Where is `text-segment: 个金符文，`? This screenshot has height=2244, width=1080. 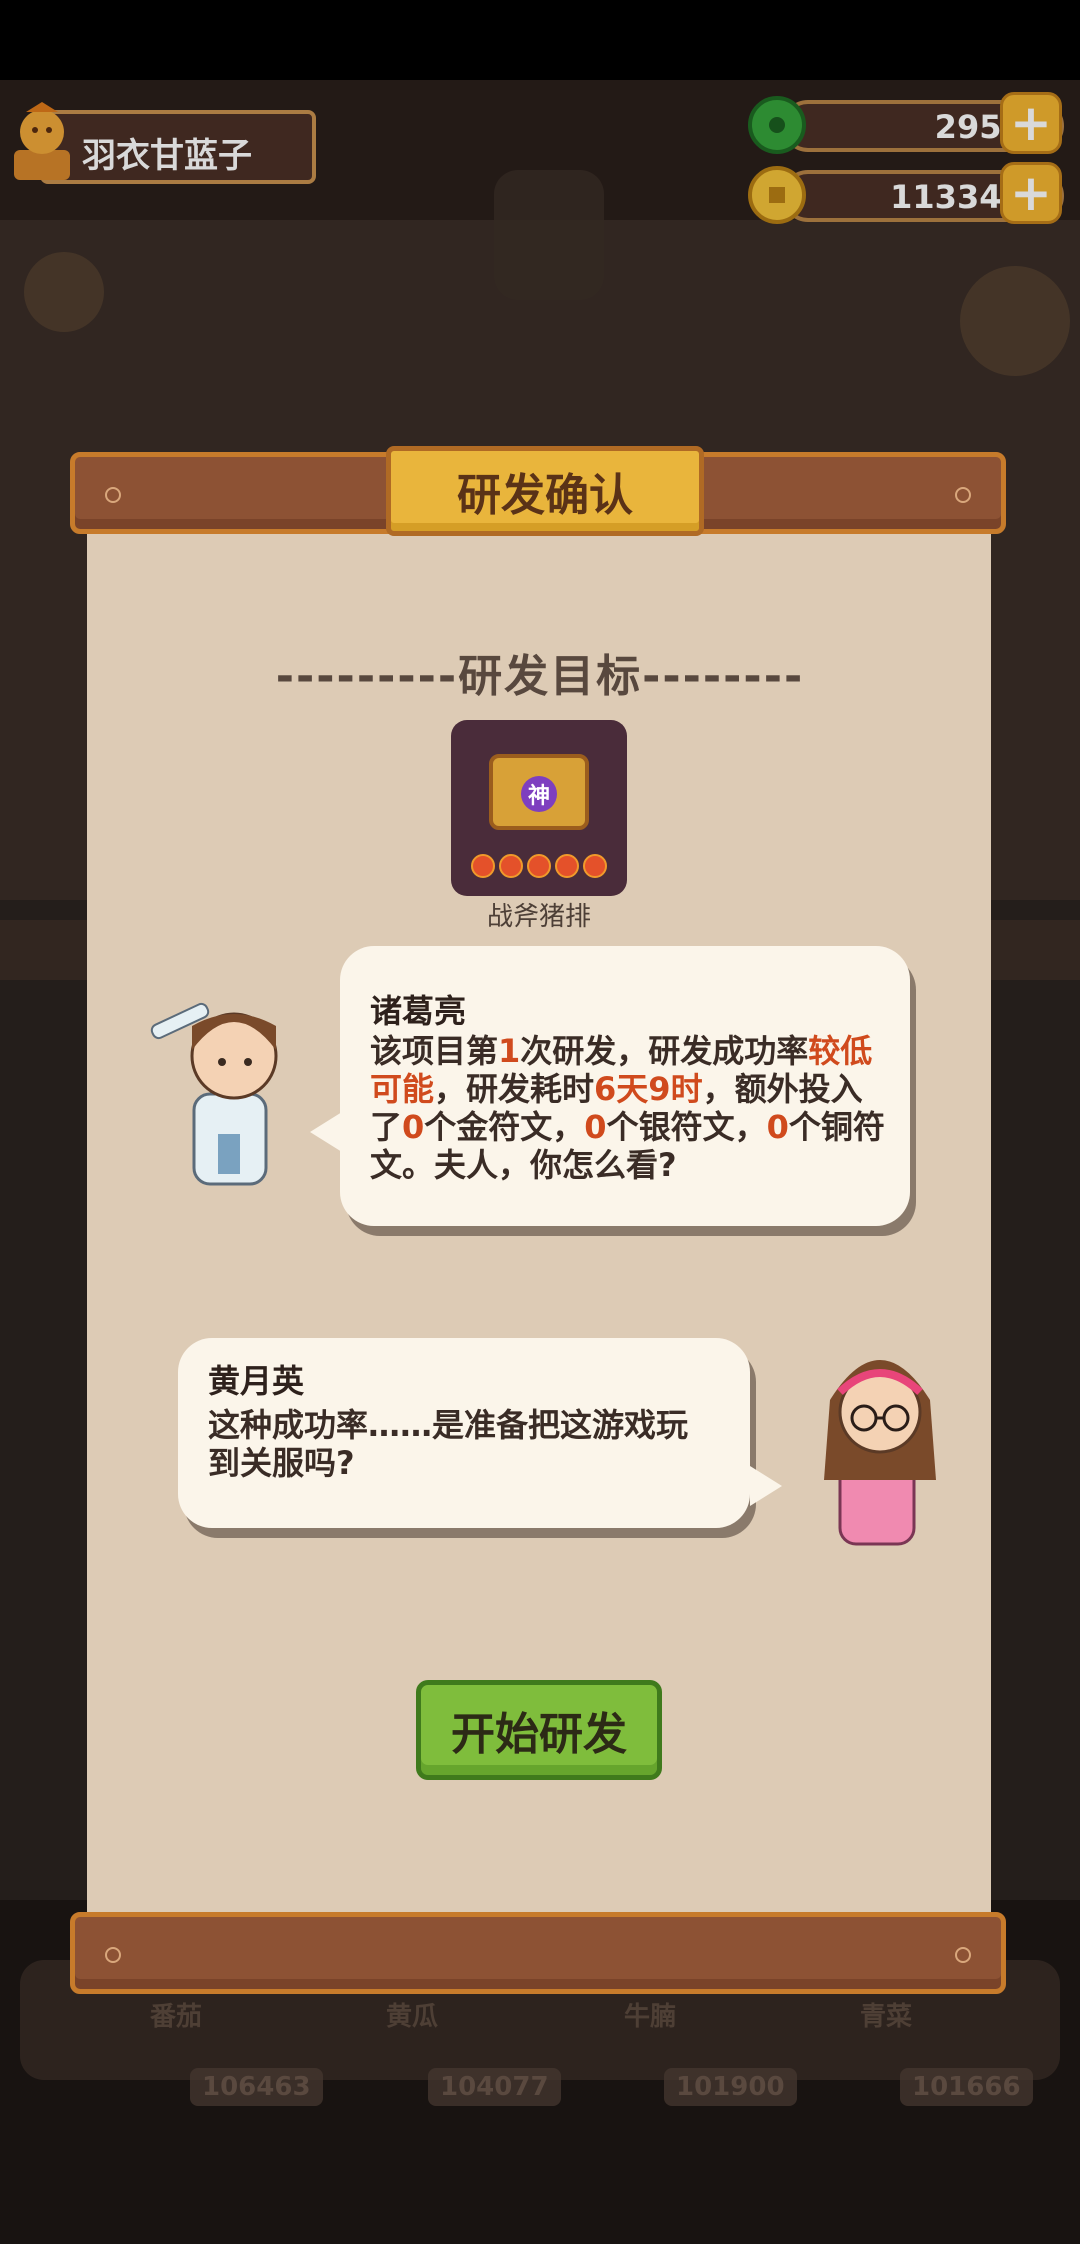 text-segment: 个金符文， is located at coordinates (504, 1127).